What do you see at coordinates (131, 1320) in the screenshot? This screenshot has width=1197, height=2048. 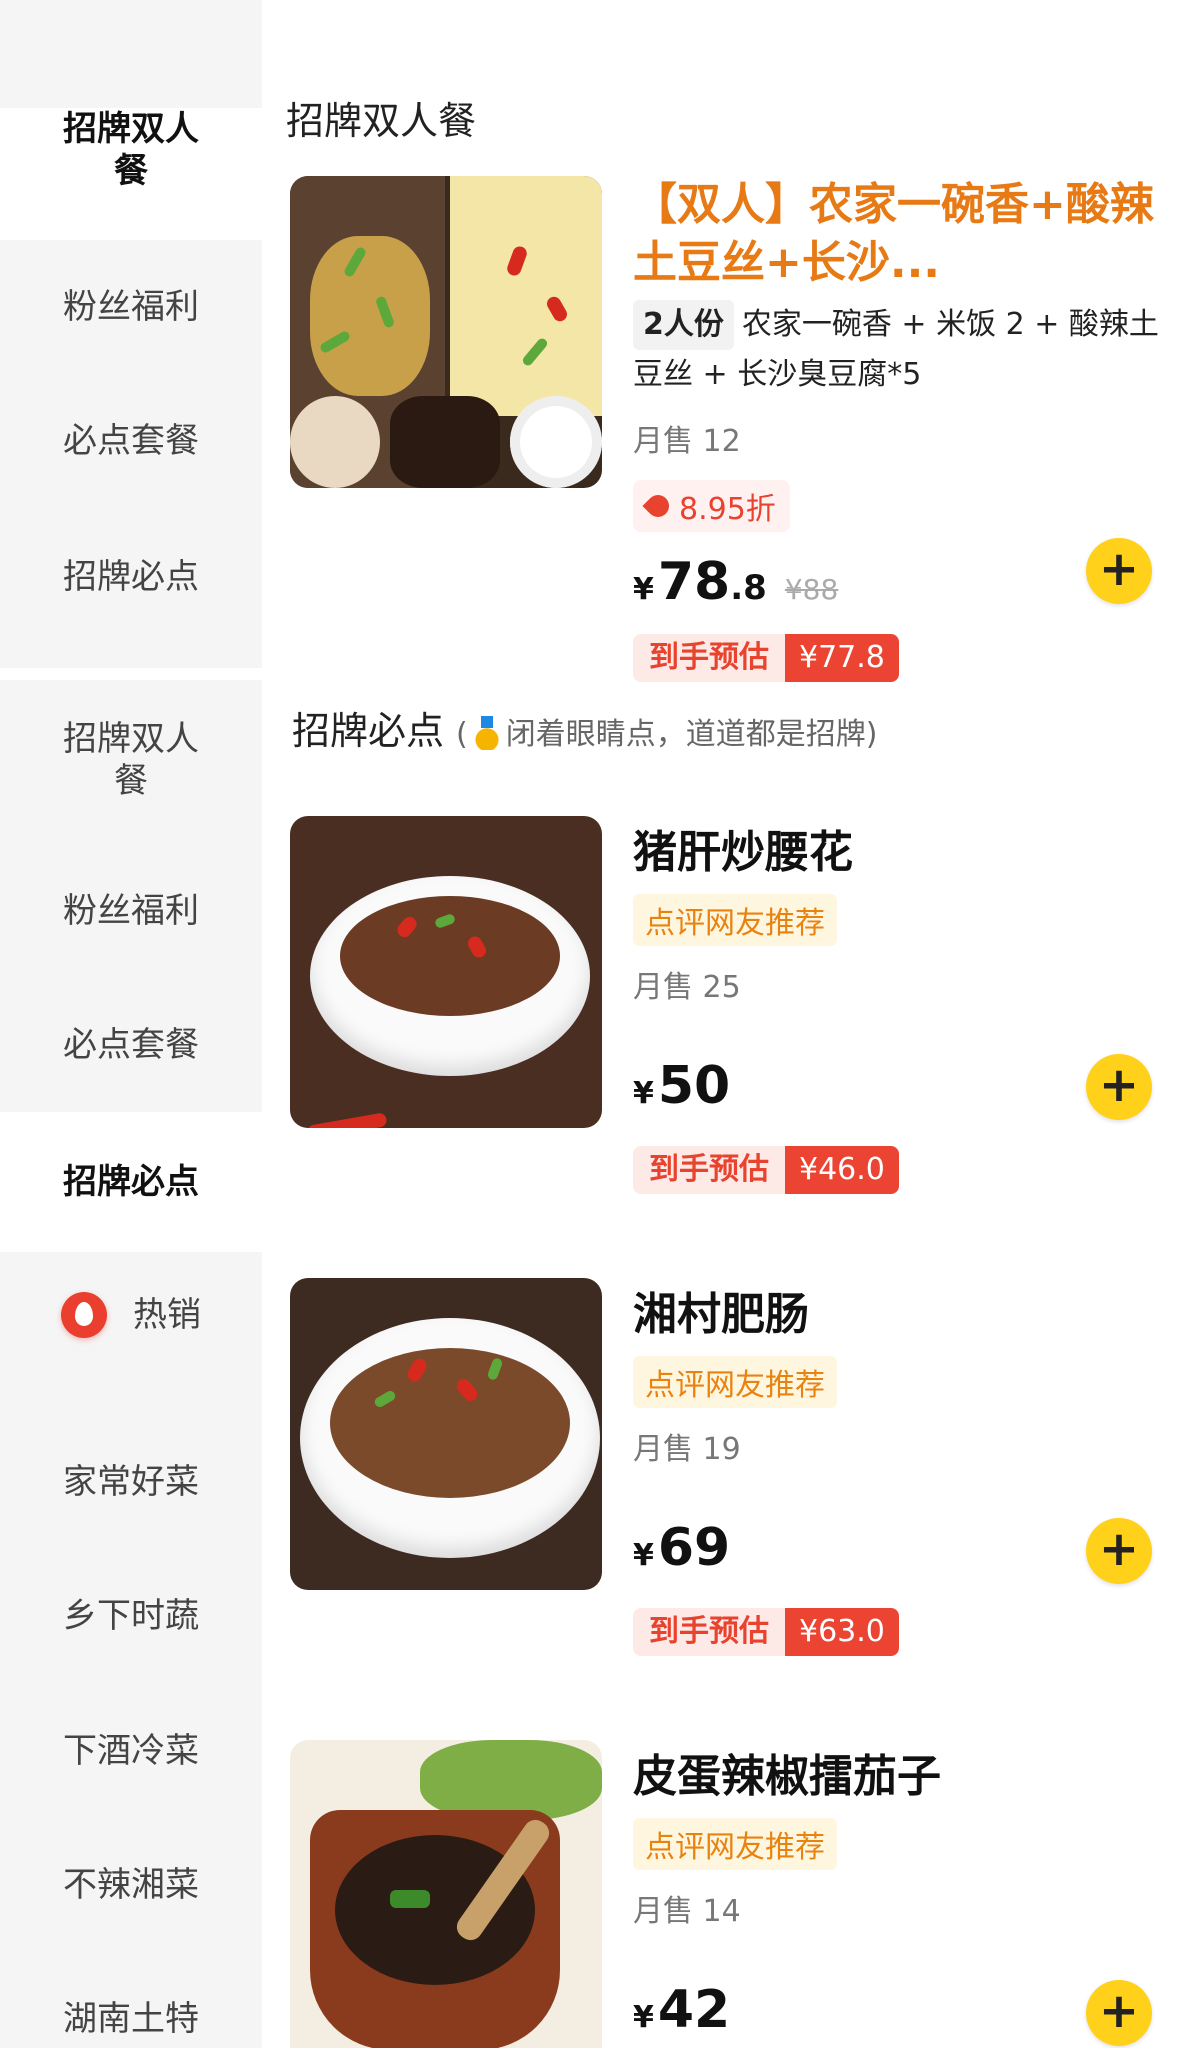 I see `sidebar-item-hot-sales: 热销` at bounding box center [131, 1320].